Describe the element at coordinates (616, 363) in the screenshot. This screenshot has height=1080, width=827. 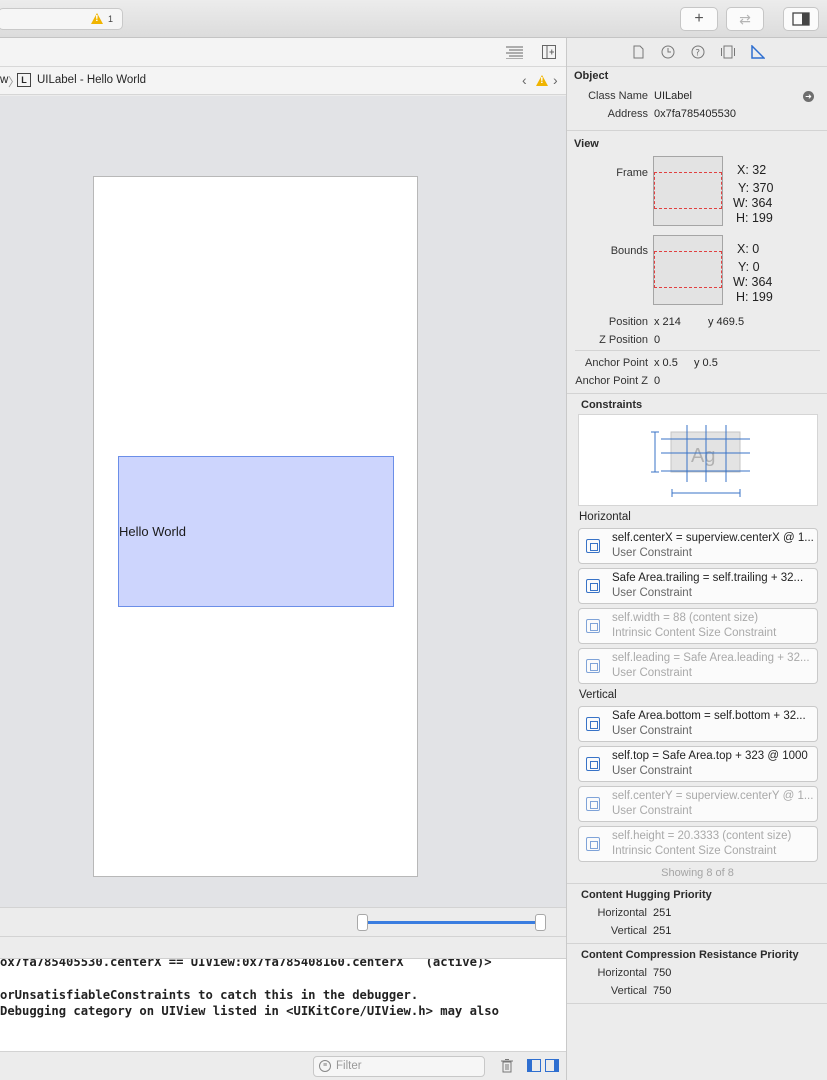
I see `anchor-point-label: Anchor Point` at that location.